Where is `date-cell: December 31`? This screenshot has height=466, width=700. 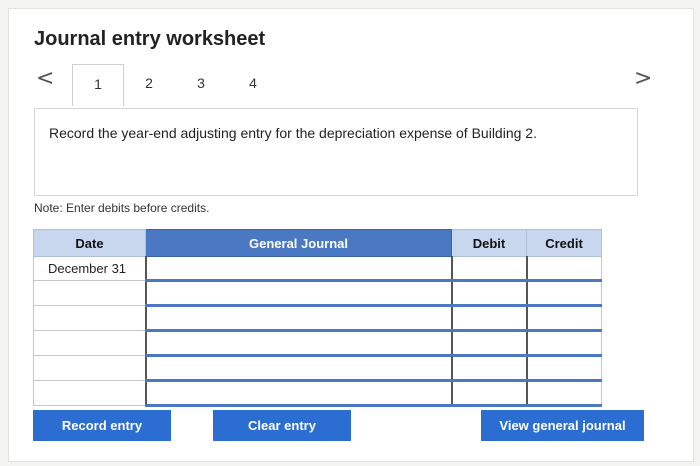
date-cell: December 31 is located at coordinates (89, 268).